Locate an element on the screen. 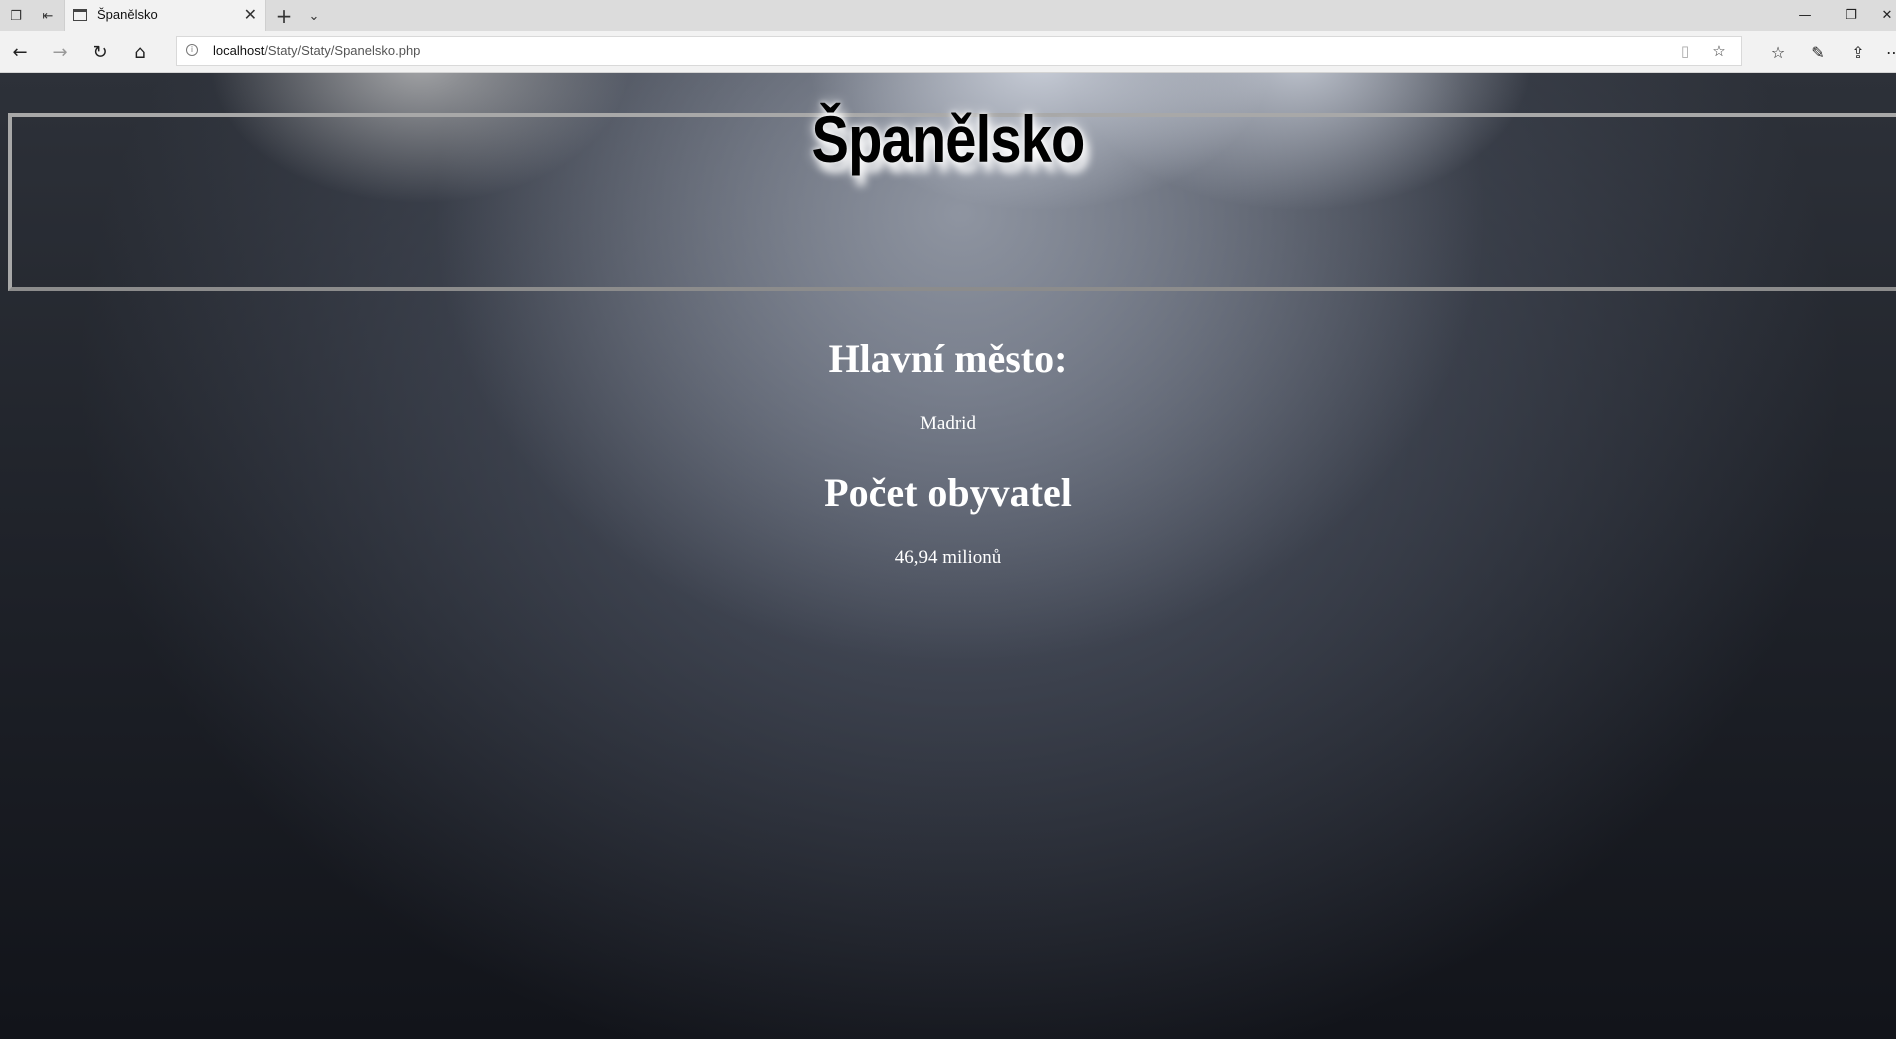  population-heading: Počet obyvatel is located at coordinates (948, 492).